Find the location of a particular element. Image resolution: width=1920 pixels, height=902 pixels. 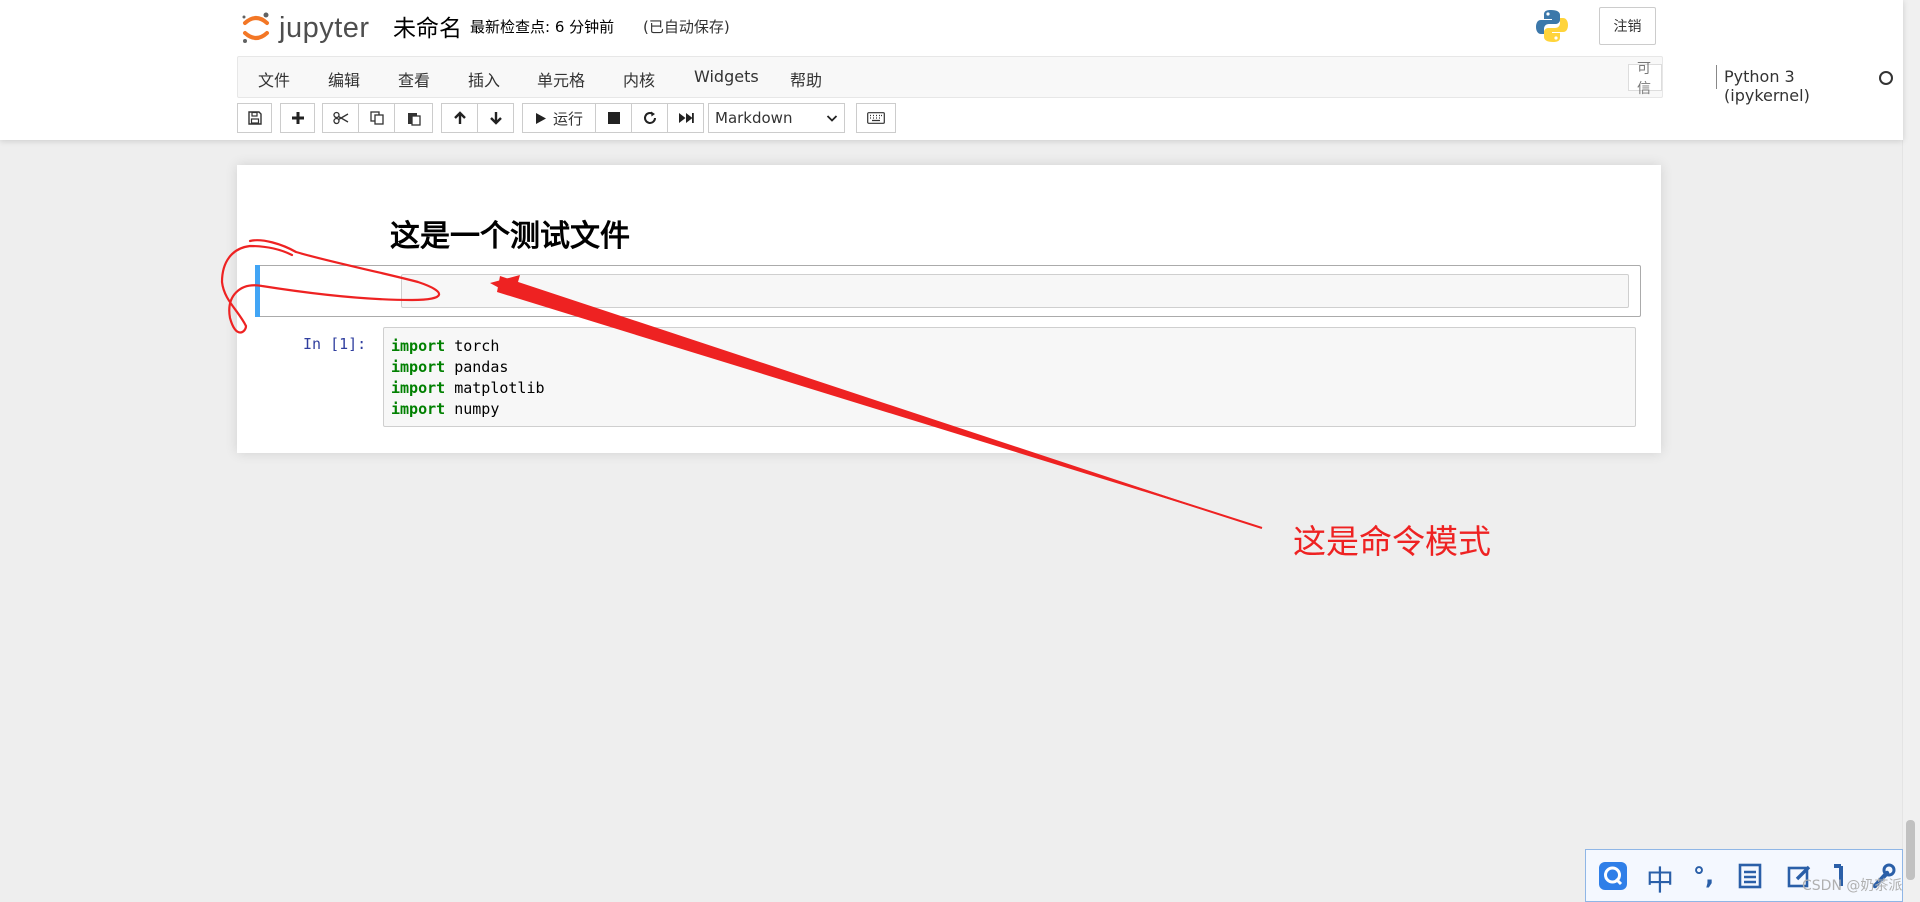

arrow-up-icon is located at coordinates (459, 117).